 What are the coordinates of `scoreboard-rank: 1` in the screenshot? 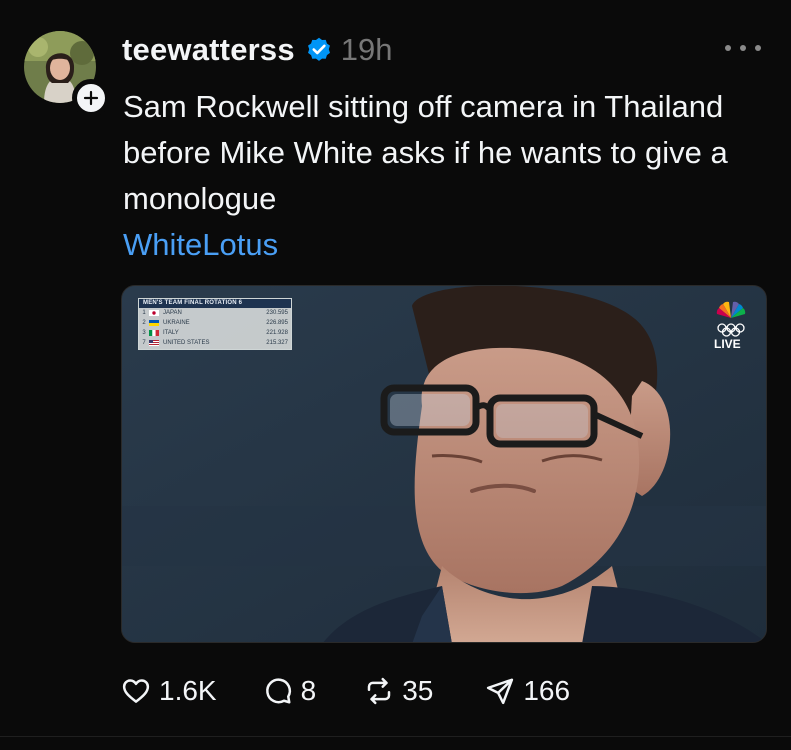 It's located at (144, 313).